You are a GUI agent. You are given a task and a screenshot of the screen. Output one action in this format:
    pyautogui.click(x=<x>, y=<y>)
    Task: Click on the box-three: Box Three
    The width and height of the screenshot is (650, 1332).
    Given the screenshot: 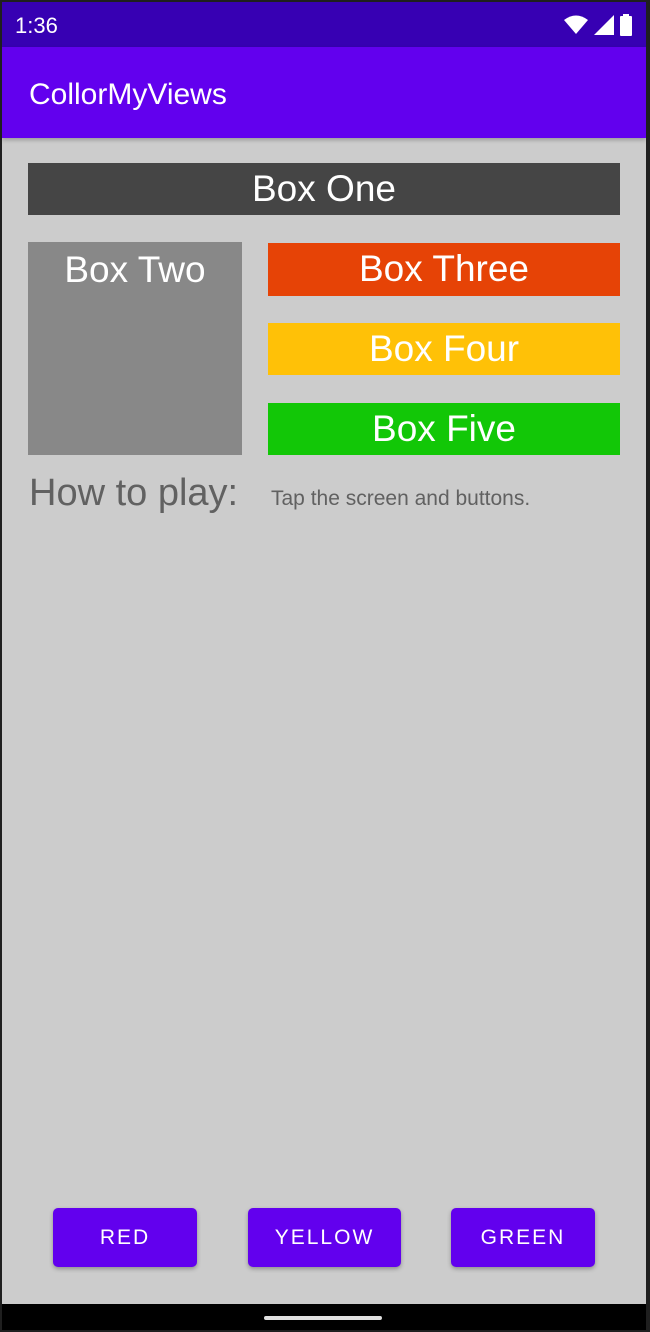 What is the action you would take?
    pyautogui.click(x=444, y=269)
    